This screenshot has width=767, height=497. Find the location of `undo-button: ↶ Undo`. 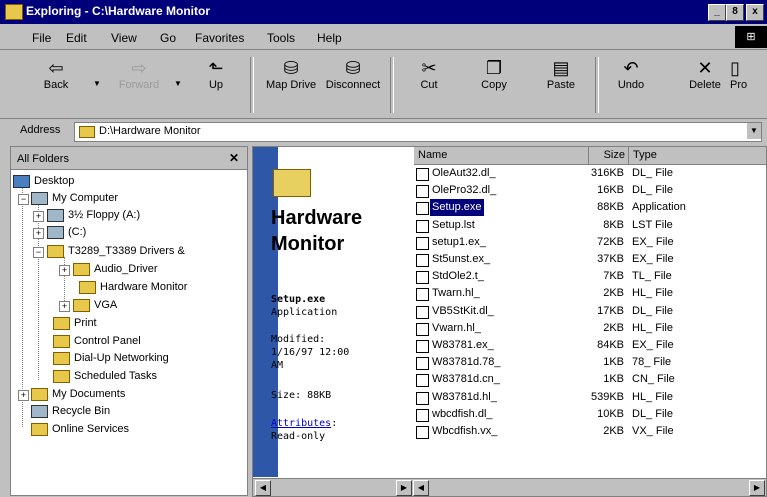

undo-button: ↶ Undo is located at coordinates (631, 74).